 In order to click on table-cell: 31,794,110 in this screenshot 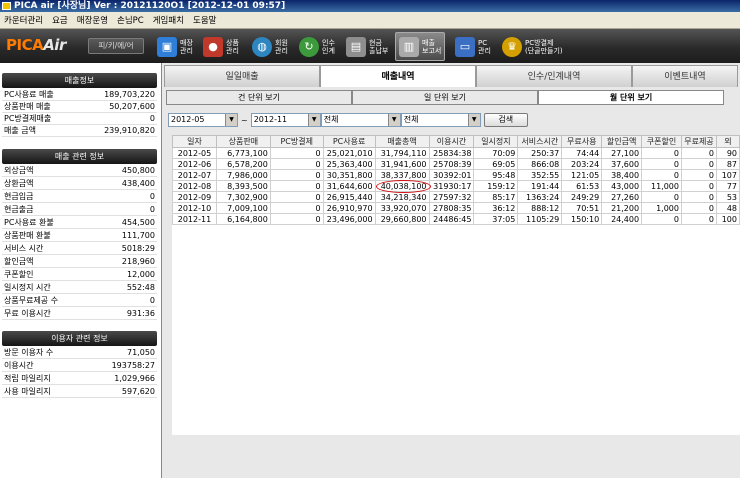, I will do `click(402, 153)`.